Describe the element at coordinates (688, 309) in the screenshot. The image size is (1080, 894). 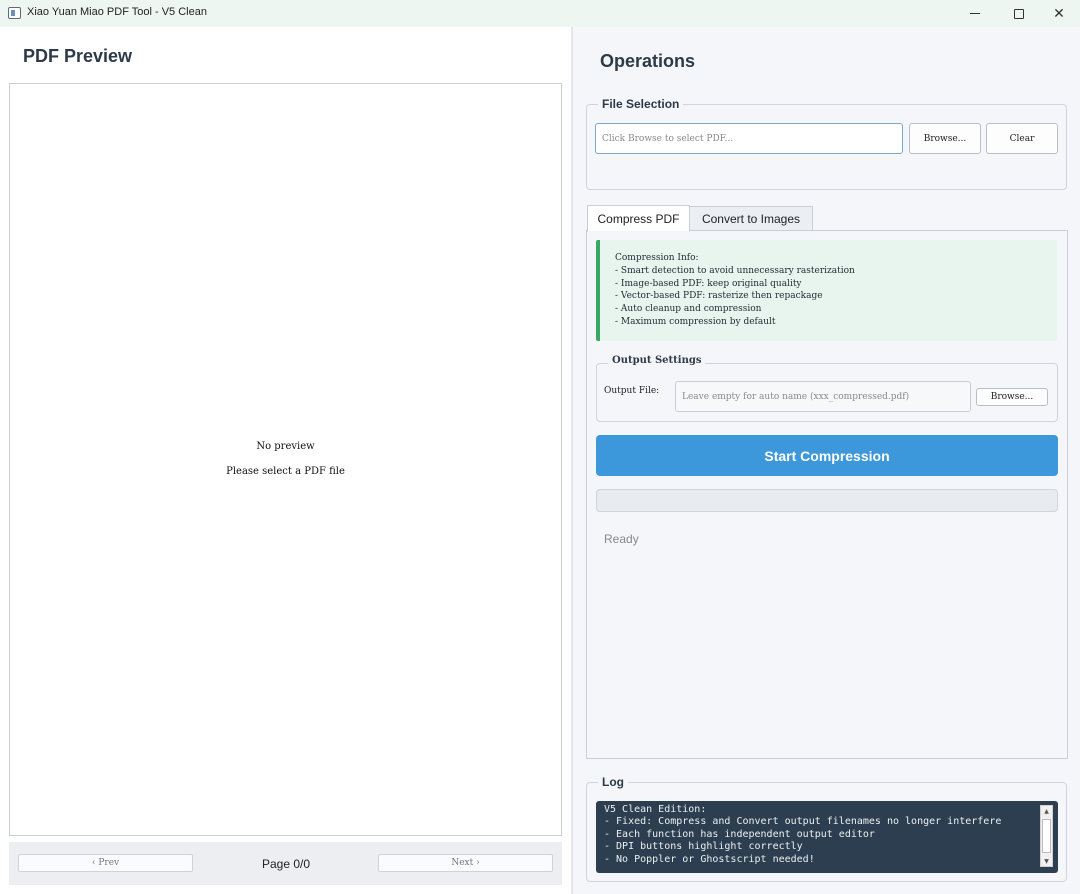
I see `info-line: - Auto cleanup and compression` at that location.